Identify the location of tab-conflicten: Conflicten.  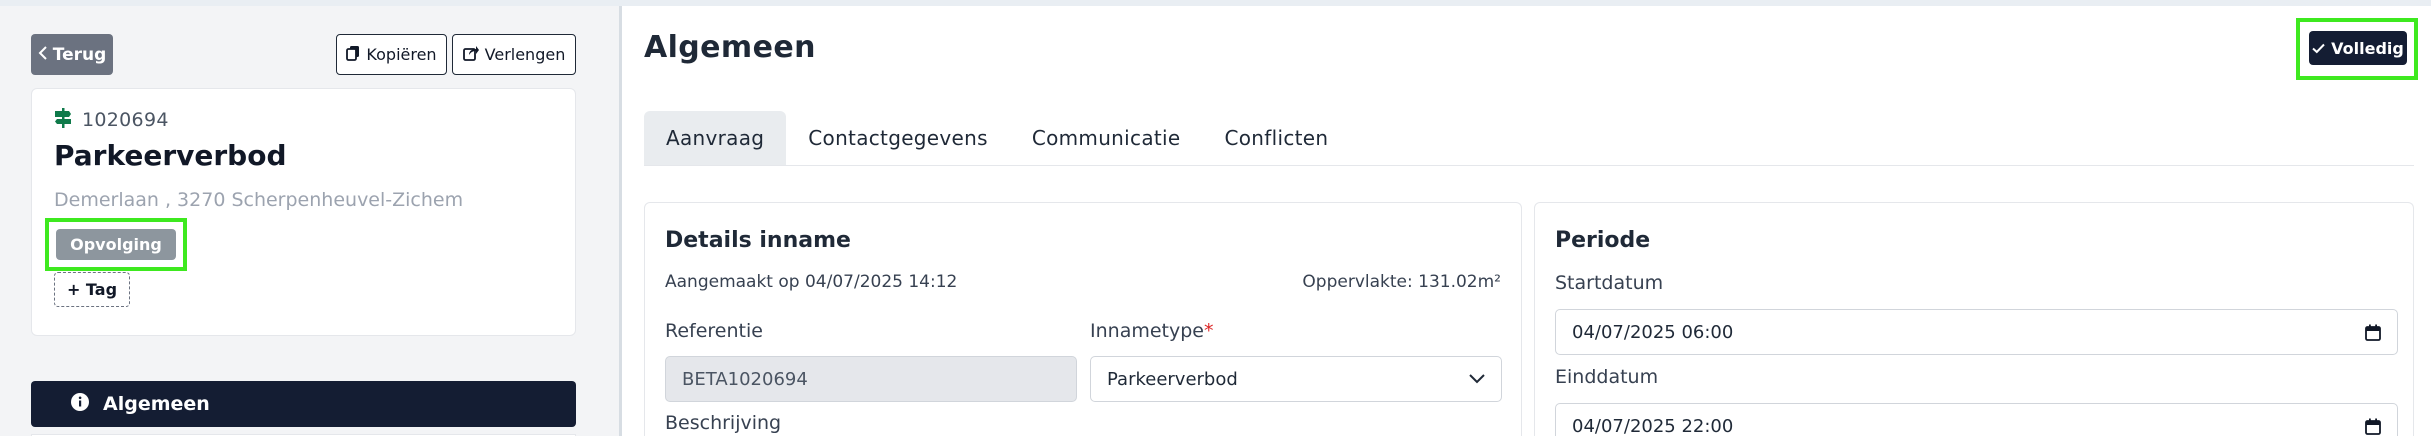
(1276, 138).